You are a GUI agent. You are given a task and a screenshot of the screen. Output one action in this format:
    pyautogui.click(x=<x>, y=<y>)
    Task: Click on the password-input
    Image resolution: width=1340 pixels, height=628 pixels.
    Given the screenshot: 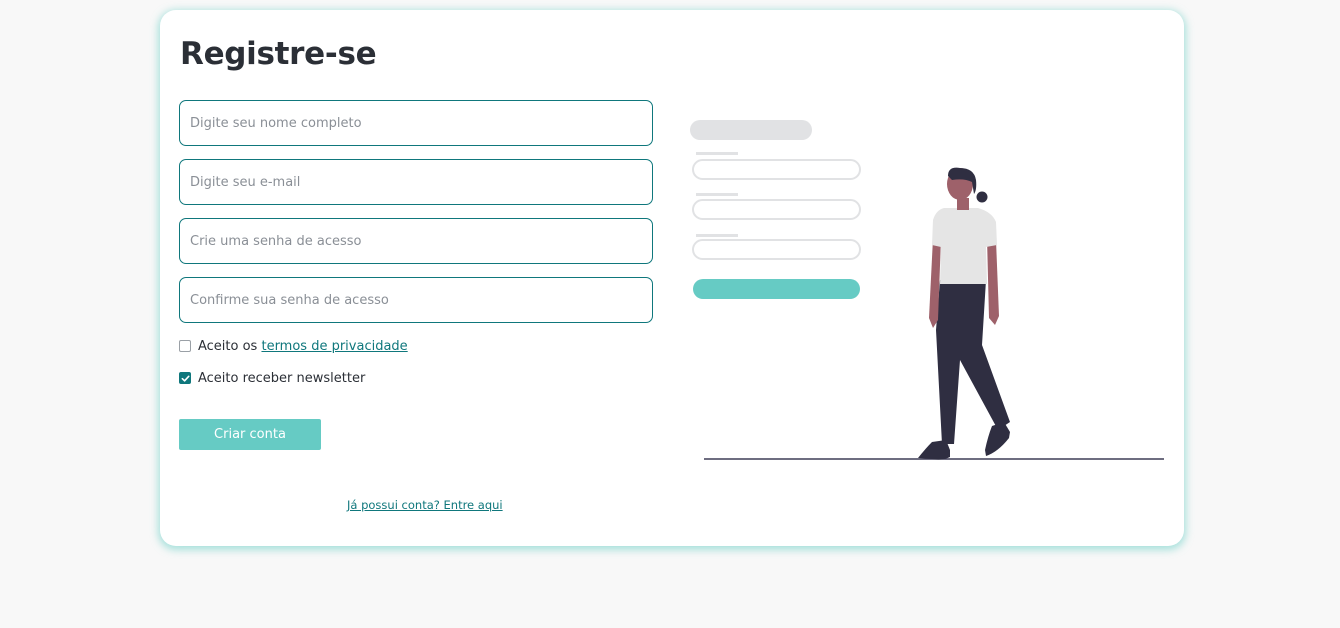 What is the action you would take?
    pyautogui.click(x=416, y=241)
    